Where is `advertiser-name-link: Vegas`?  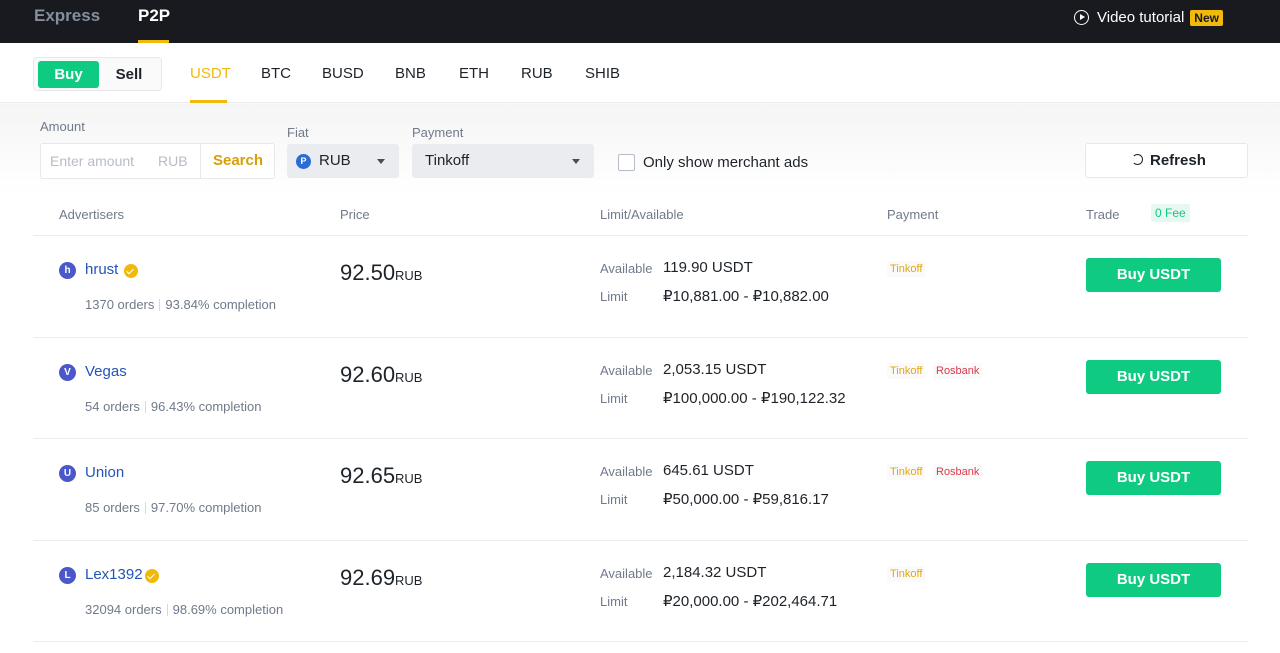 advertiser-name-link: Vegas is located at coordinates (106, 371).